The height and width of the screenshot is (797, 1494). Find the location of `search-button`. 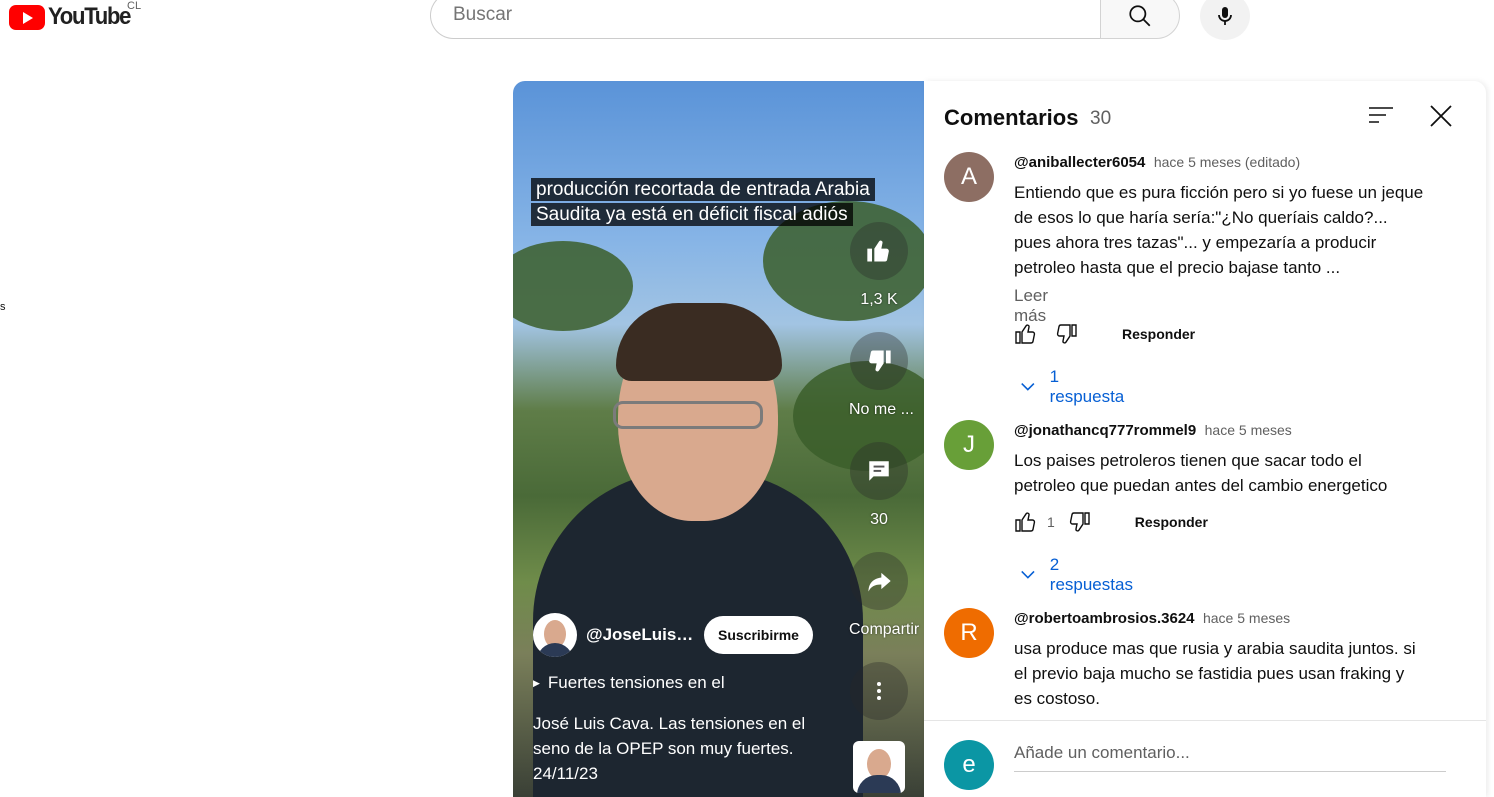

search-button is located at coordinates (1140, 19).